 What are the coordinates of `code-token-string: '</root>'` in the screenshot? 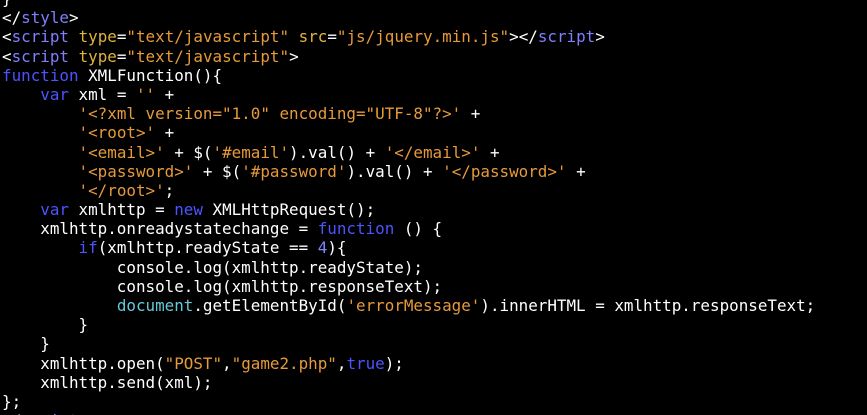 It's located at (121, 190).